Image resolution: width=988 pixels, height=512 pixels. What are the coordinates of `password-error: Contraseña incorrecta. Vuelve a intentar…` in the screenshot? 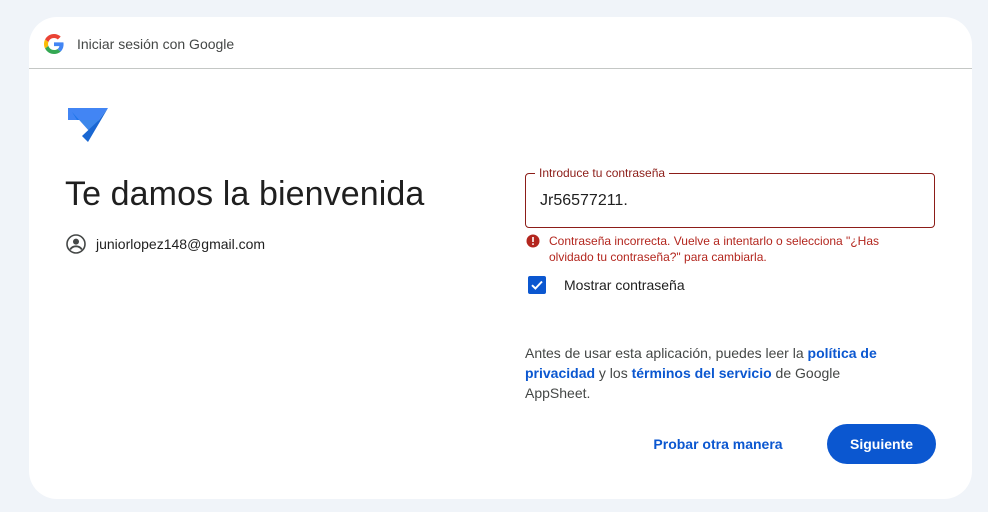 It's located at (726, 249).